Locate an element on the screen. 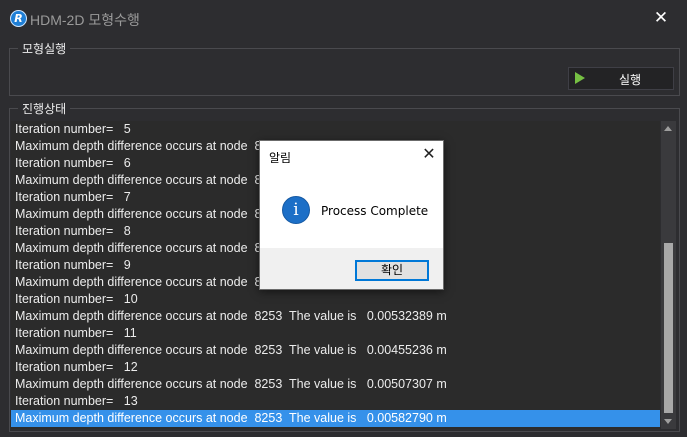 Image resolution: width=687 pixels, height=437 pixels. app-logo-icon: R is located at coordinates (18, 18).